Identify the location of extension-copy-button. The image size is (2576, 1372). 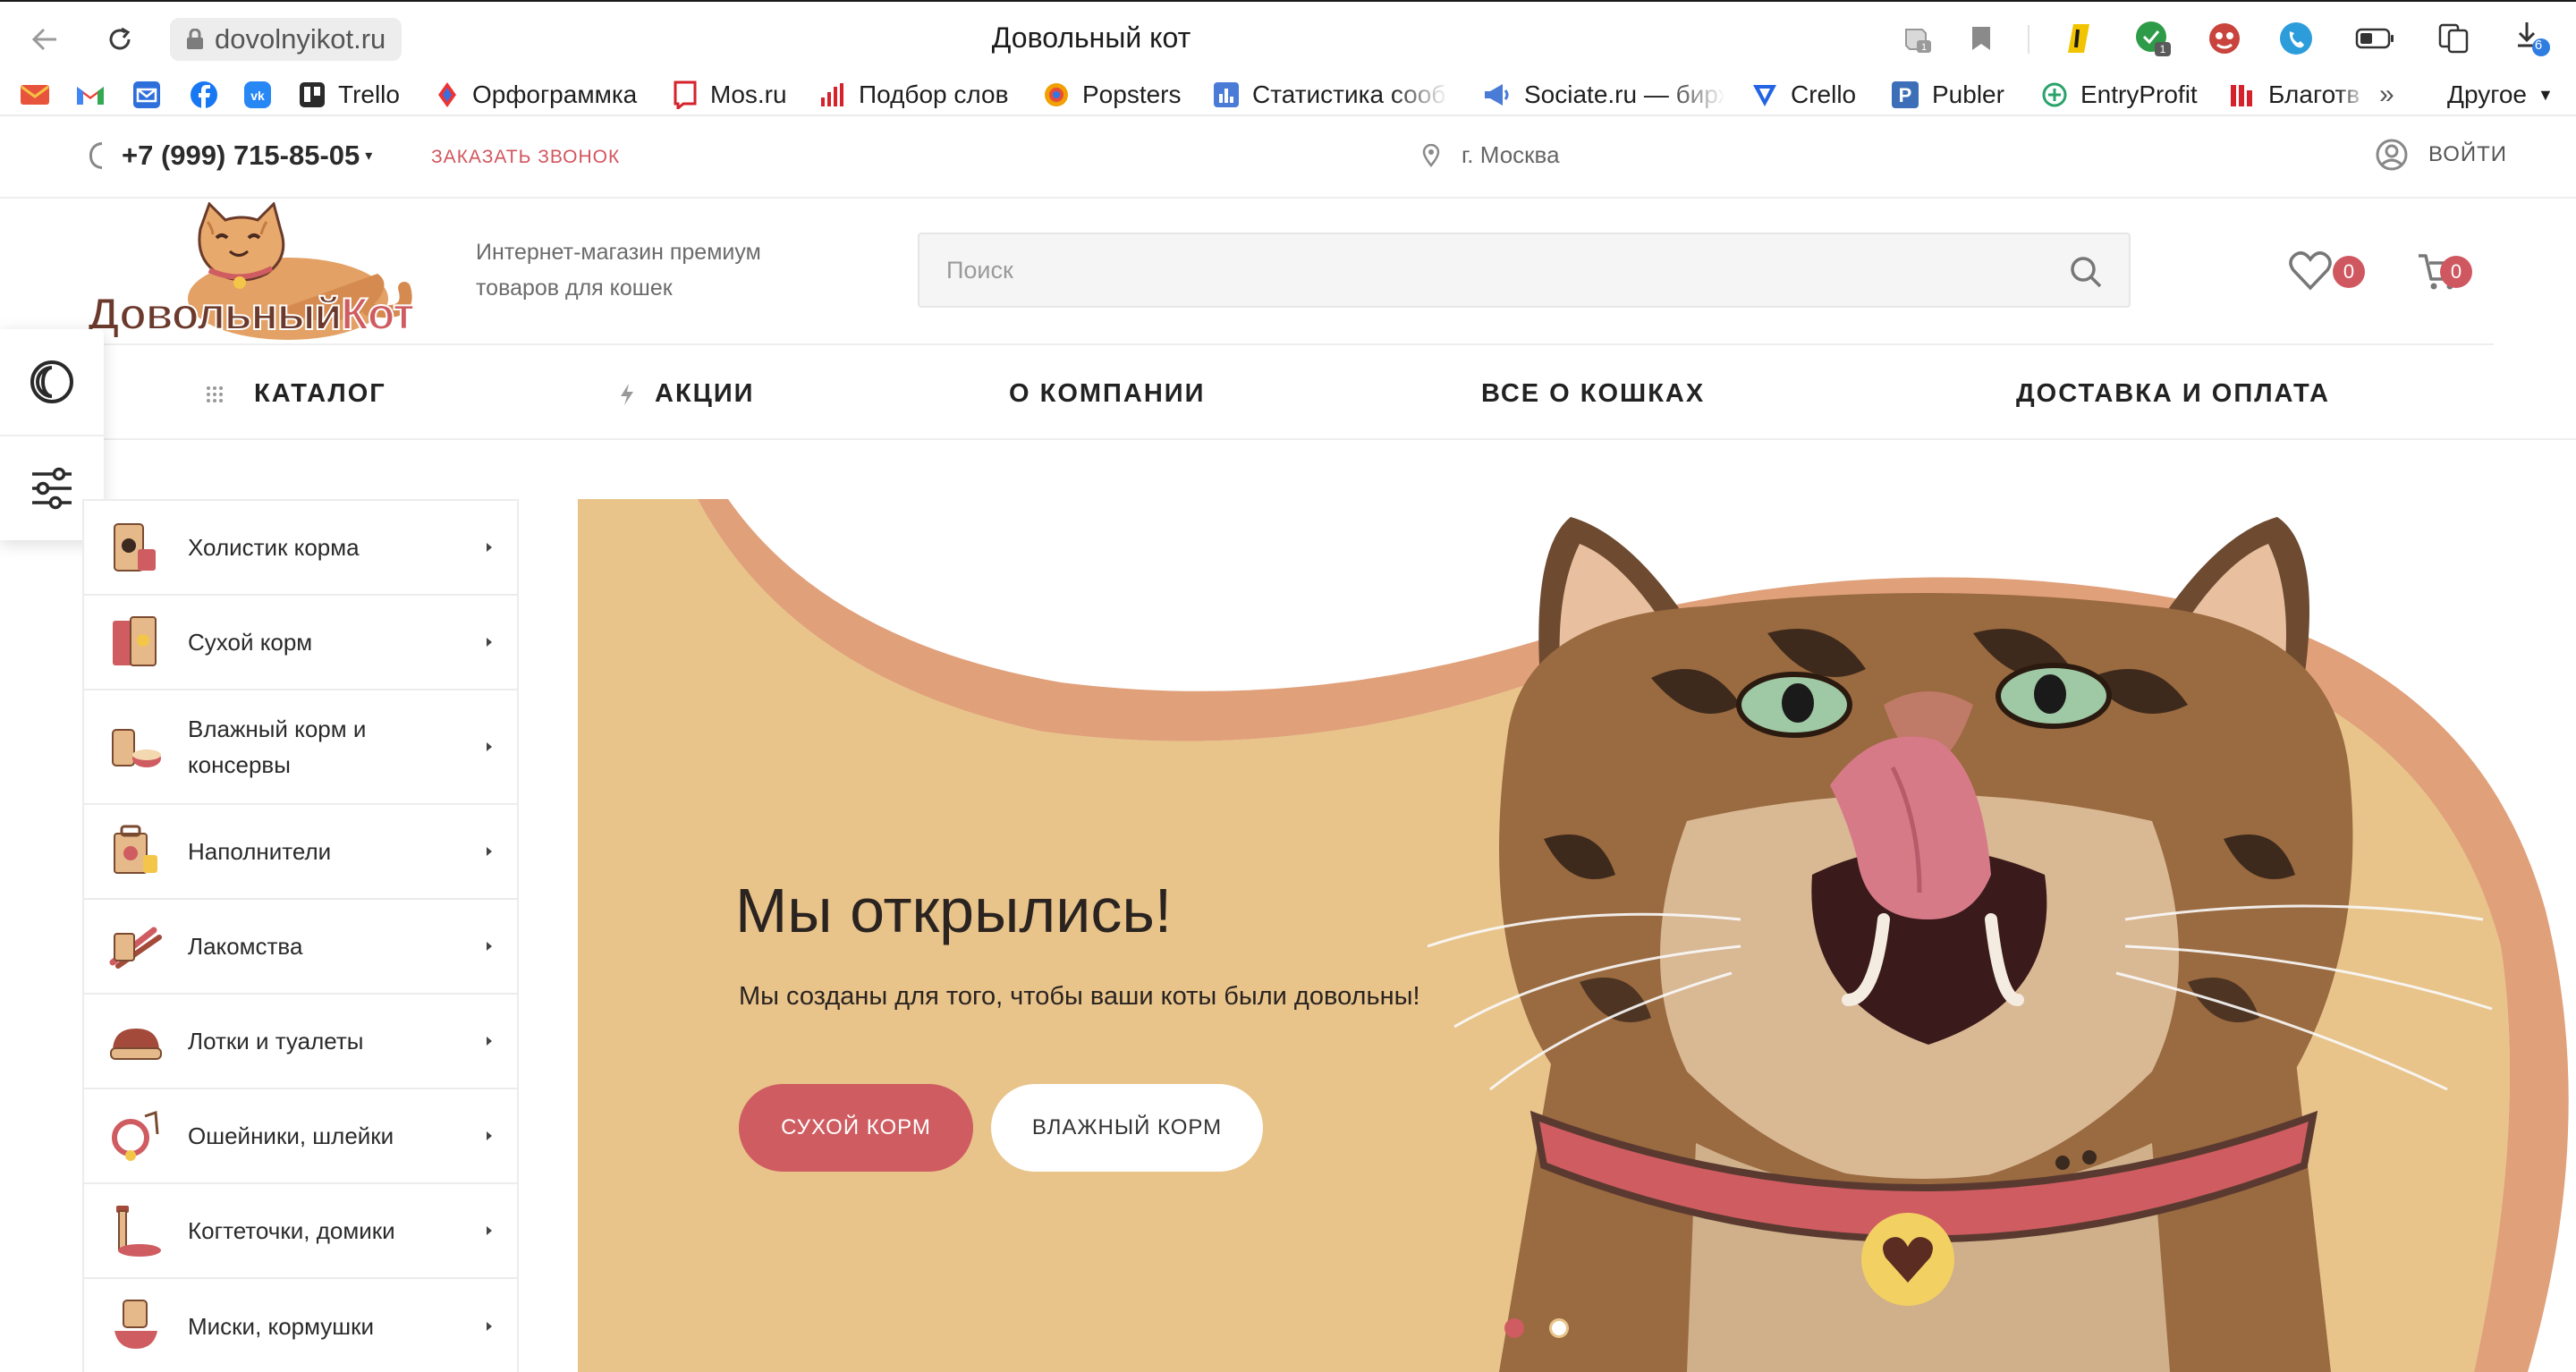
(2453, 38).